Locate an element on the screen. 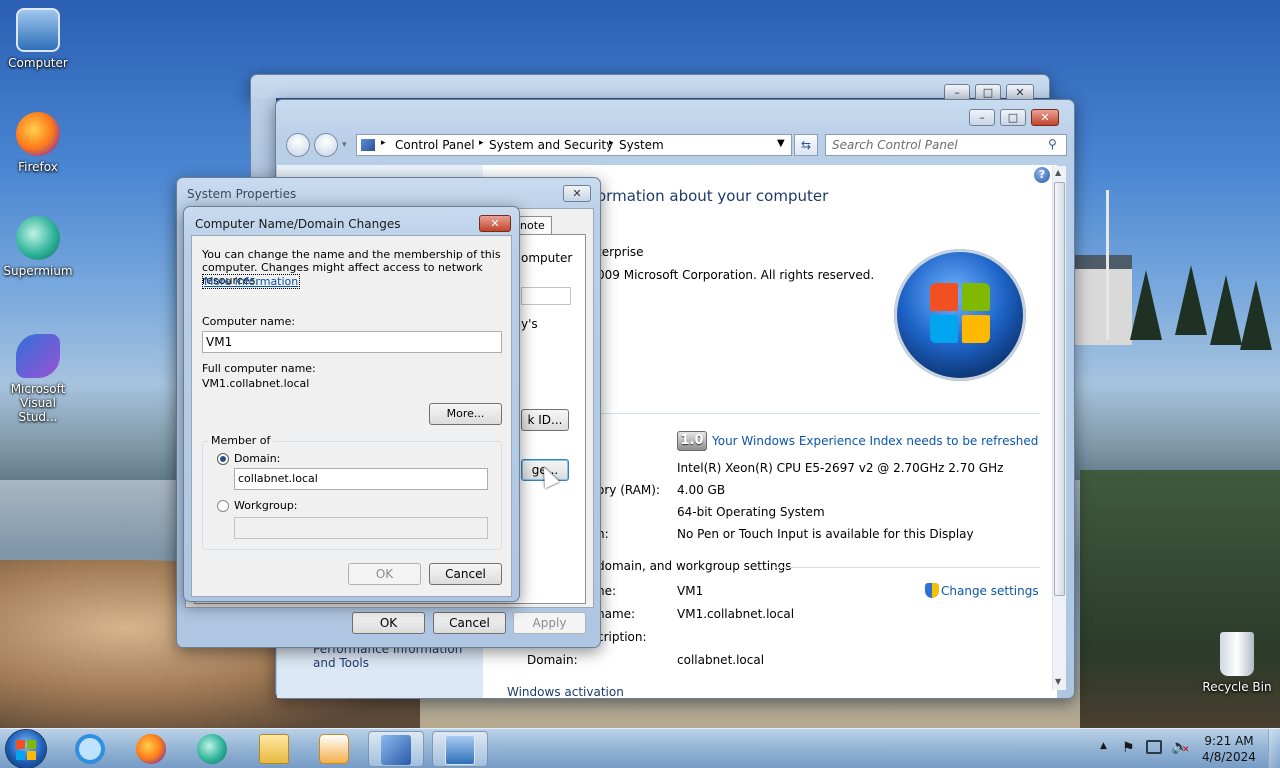 The width and height of the screenshot is (1280, 768). tab-text-fragment: y's is located at coordinates (529, 324).